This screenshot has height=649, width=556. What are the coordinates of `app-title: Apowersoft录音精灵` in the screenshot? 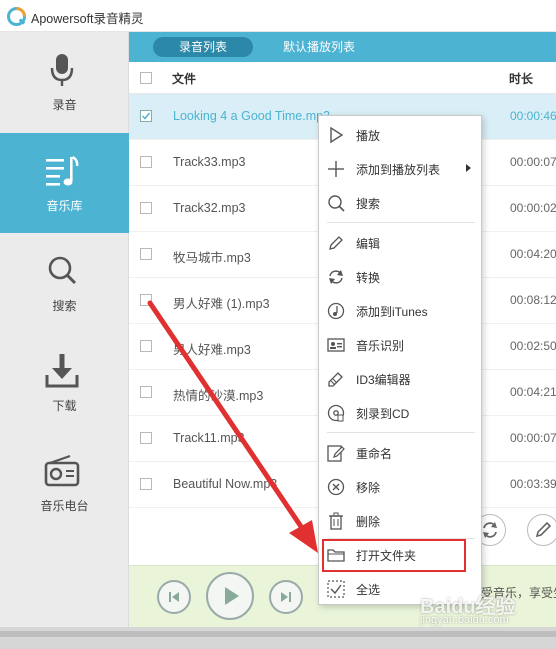 It's located at (87, 19).